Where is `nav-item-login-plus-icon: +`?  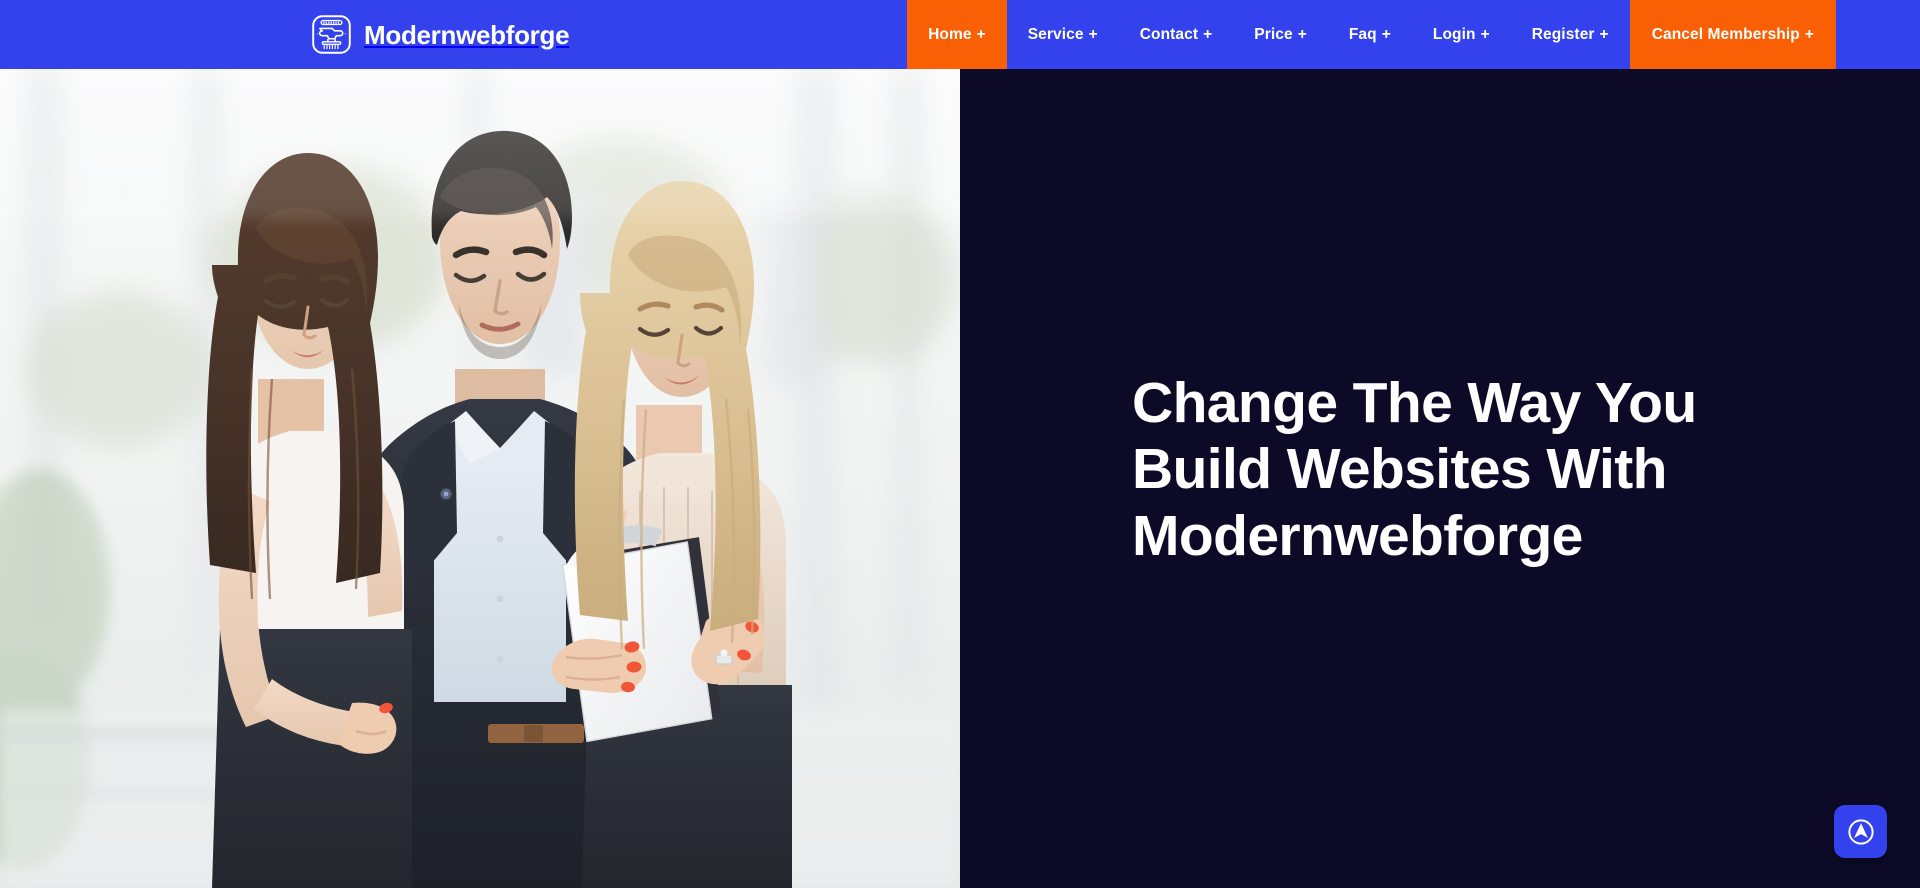 nav-item-login-plus-icon: + is located at coordinates (1485, 34).